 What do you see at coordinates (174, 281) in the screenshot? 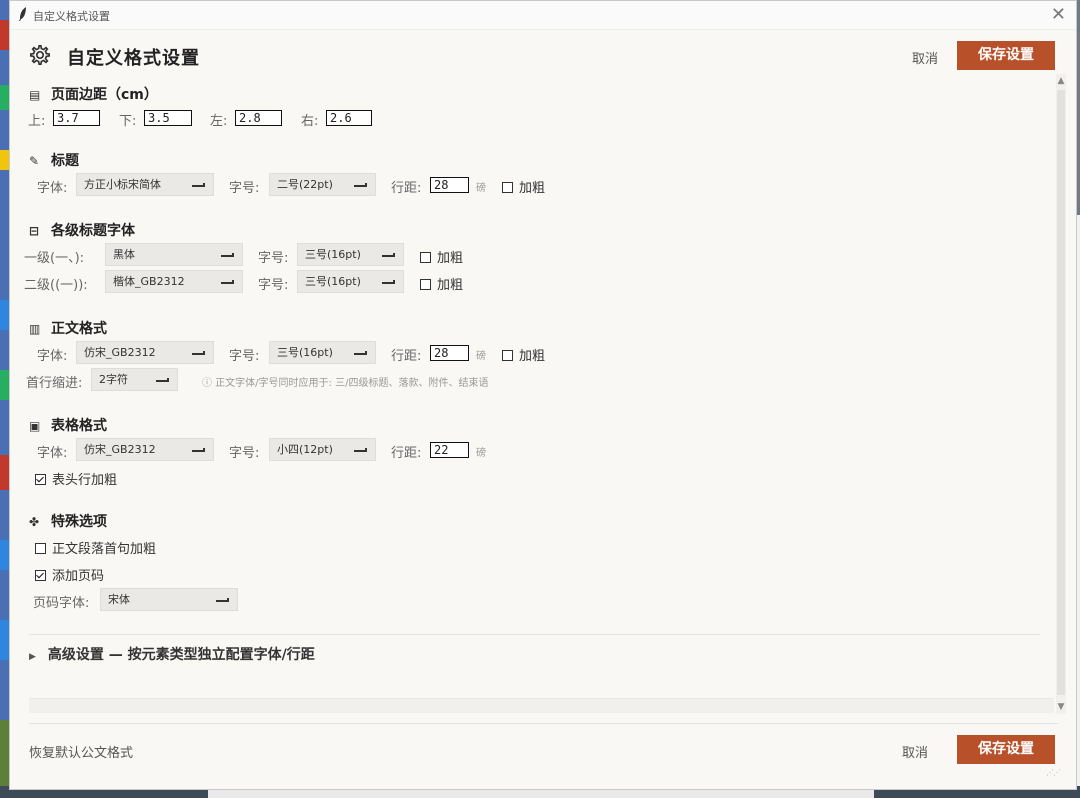
I see `heading-level2-font-select: 楷体_GB2312` at bounding box center [174, 281].